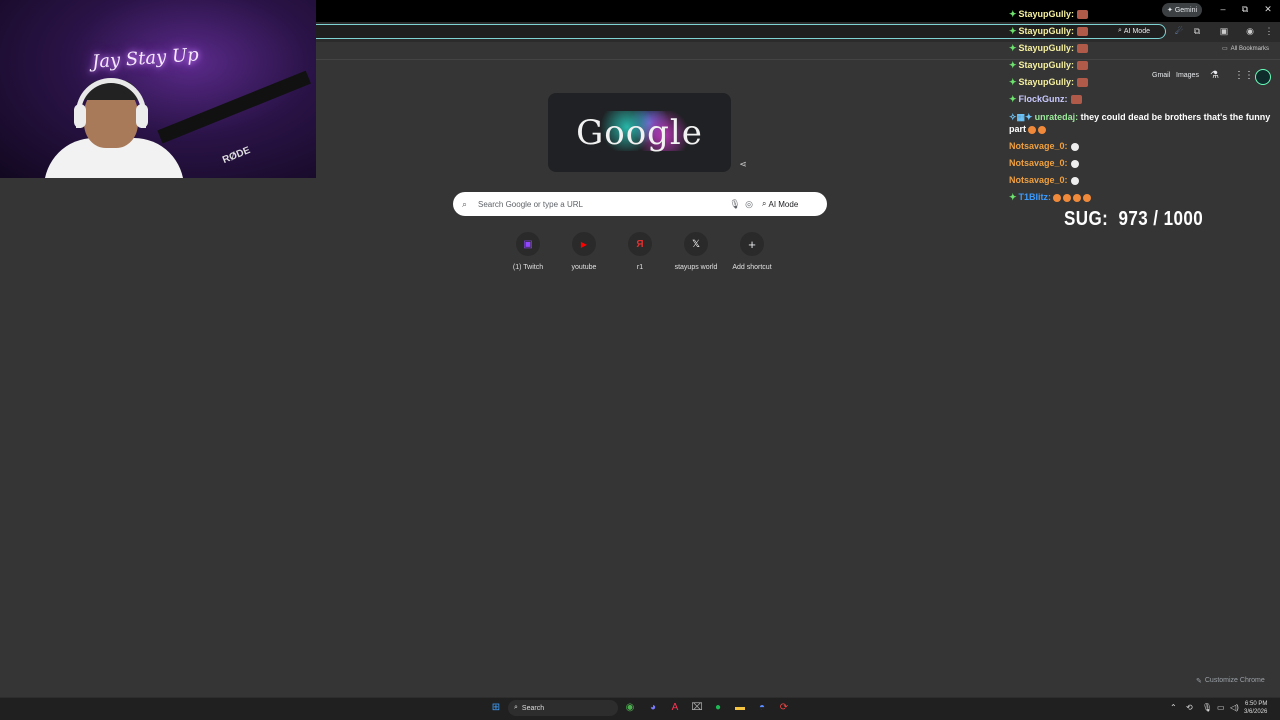  I want to click on google-logo: Google, so click(639, 133).